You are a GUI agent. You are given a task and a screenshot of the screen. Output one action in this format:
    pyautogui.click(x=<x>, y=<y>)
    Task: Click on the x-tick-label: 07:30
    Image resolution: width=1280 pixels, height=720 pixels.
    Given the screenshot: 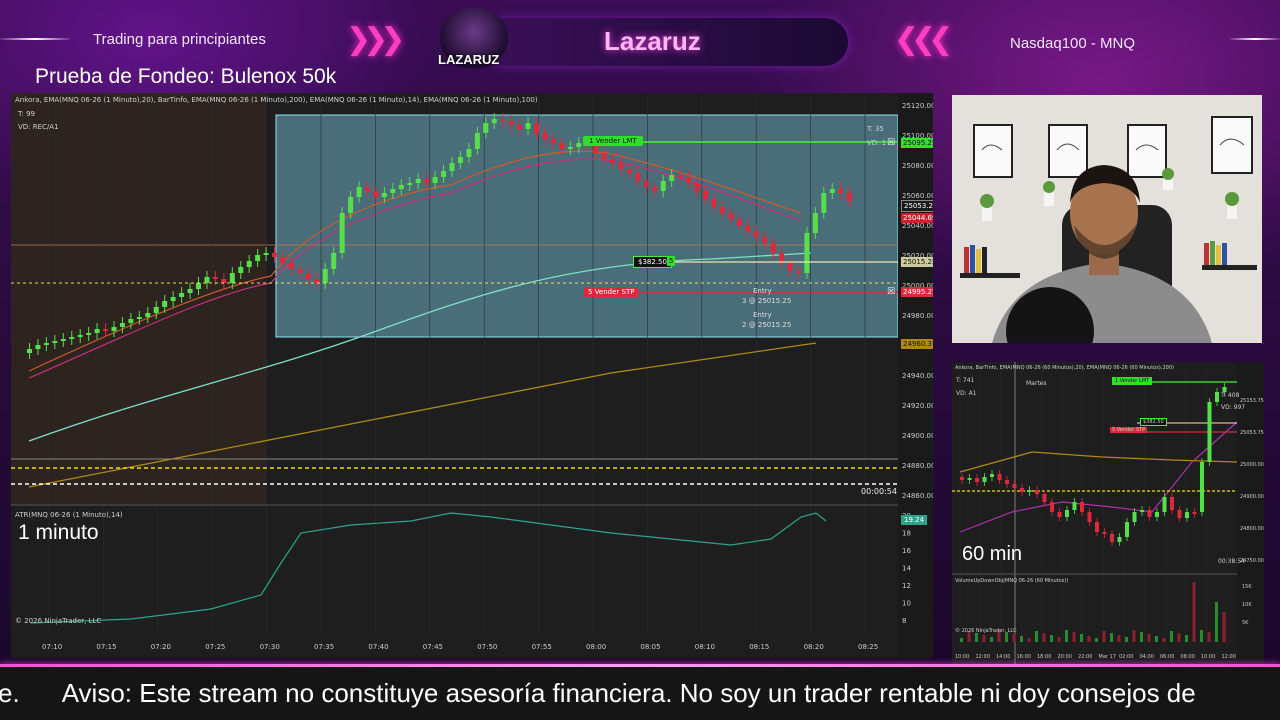 What is the action you would take?
    pyautogui.click(x=270, y=647)
    